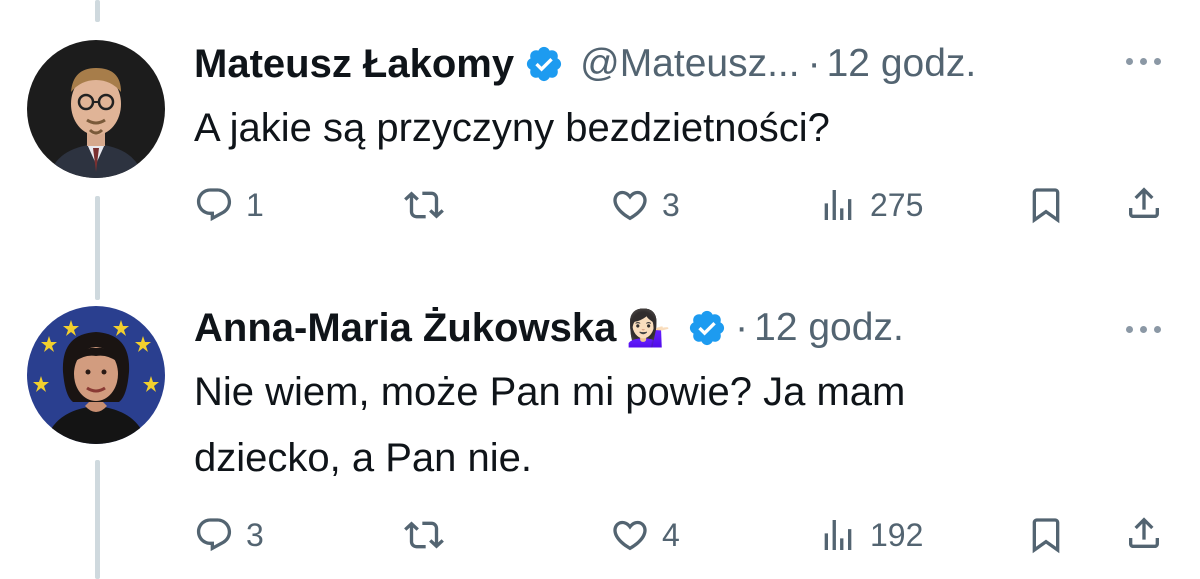 The height and width of the screenshot is (579, 1200). What do you see at coordinates (897, 204) in the screenshot?
I see `views-count: 275` at bounding box center [897, 204].